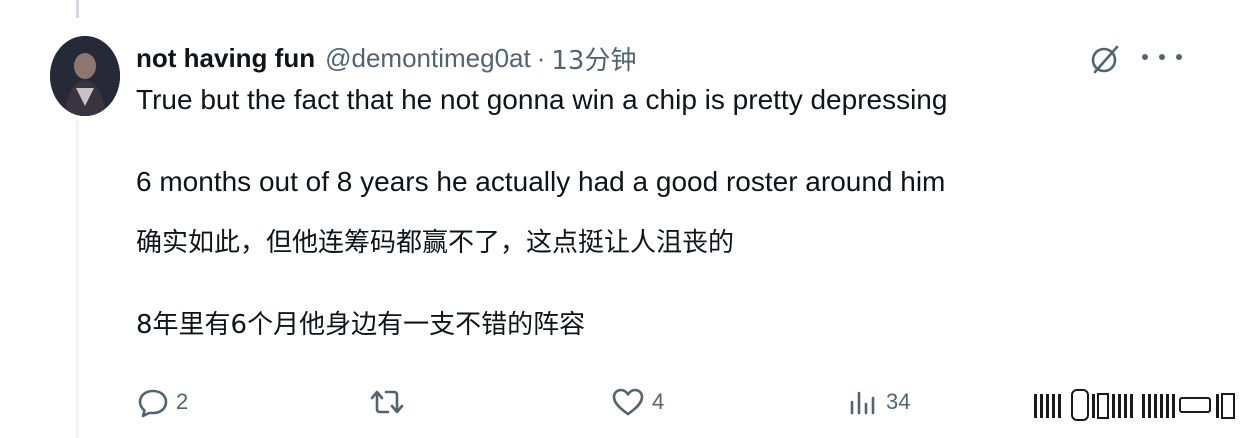  I want to click on translation-line-1: 确实如此，但他连筹码都赢不了，这点挺让人沮丧的, so click(435, 243).